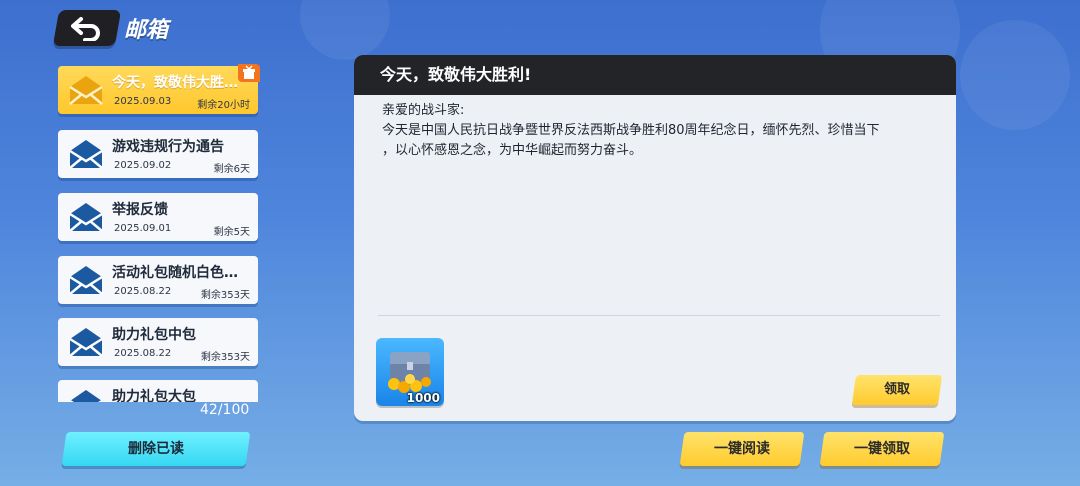 The image size is (1080, 486). Describe the element at coordinates (140, 210) in the screenshot. I see `mail-subject: 举报反馈` at that location.